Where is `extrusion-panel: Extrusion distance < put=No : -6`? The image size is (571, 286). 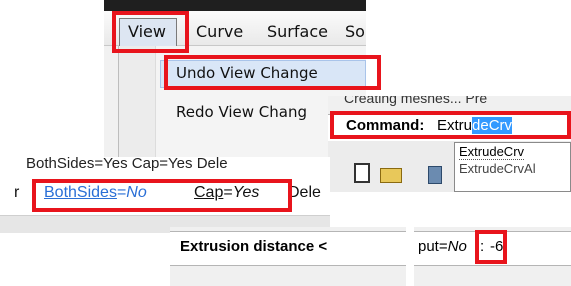
extrusion-panel: Extrusion distance < put=No : -6 is located at coordinates (370, 256).